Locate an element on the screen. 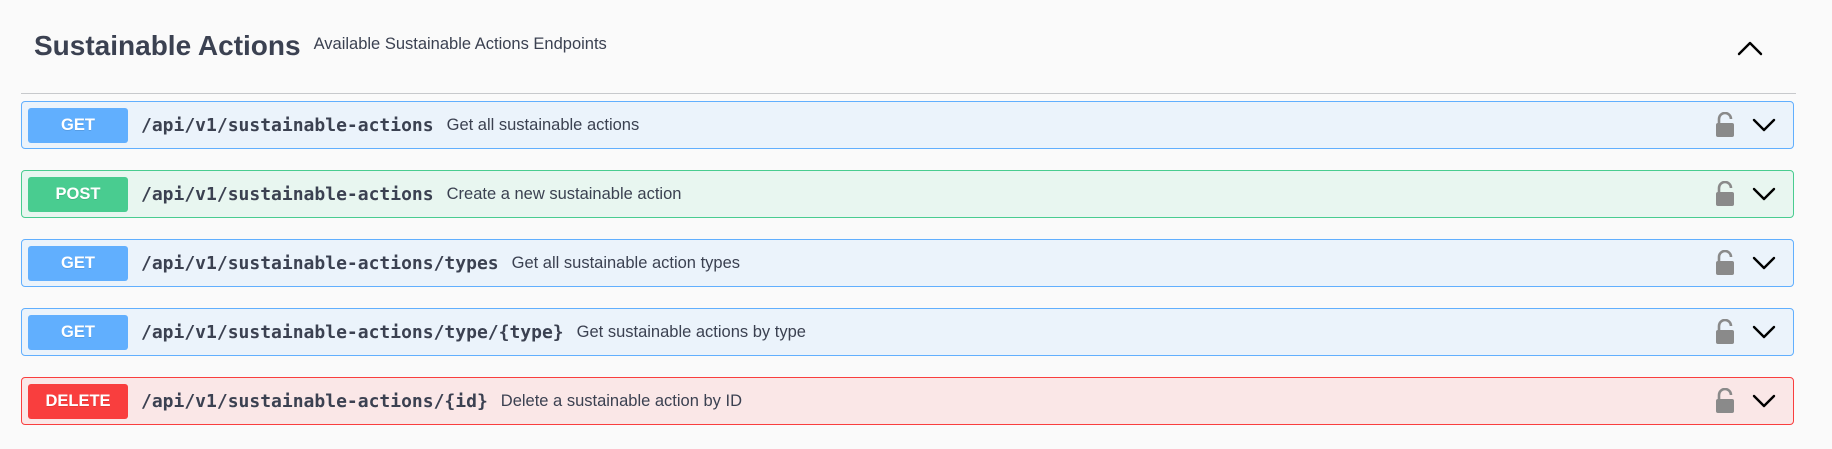 Image resolution: width=1832 pixels, height=449 pixels. section-title: Sustainable Actions is located at coordinates (167, 45).